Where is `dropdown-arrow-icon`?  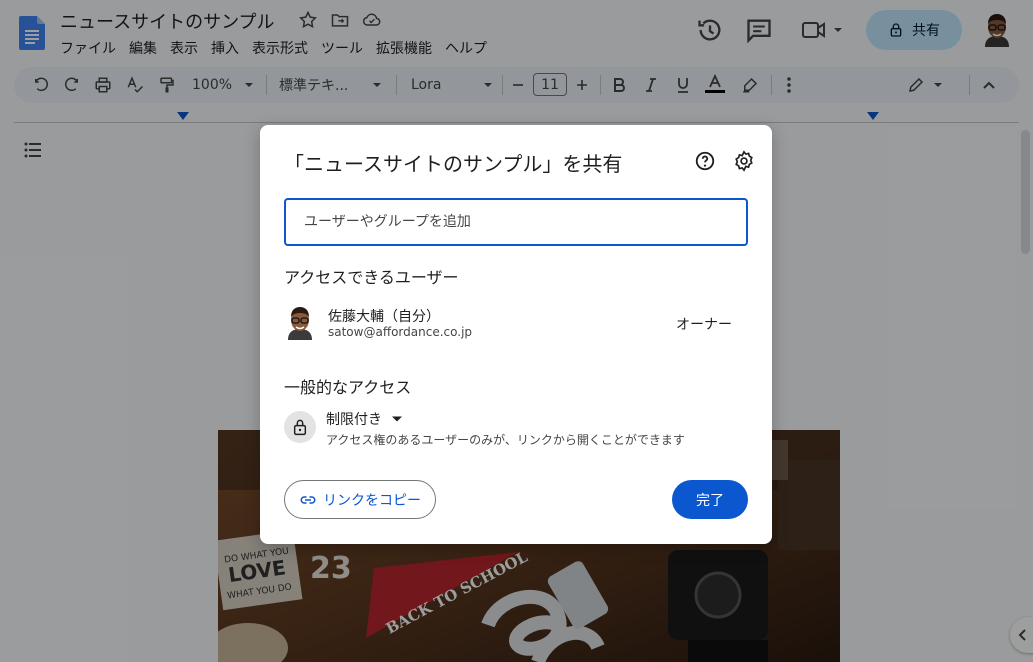
dropdown-arrow-icon is located at coordinates (397, 419).